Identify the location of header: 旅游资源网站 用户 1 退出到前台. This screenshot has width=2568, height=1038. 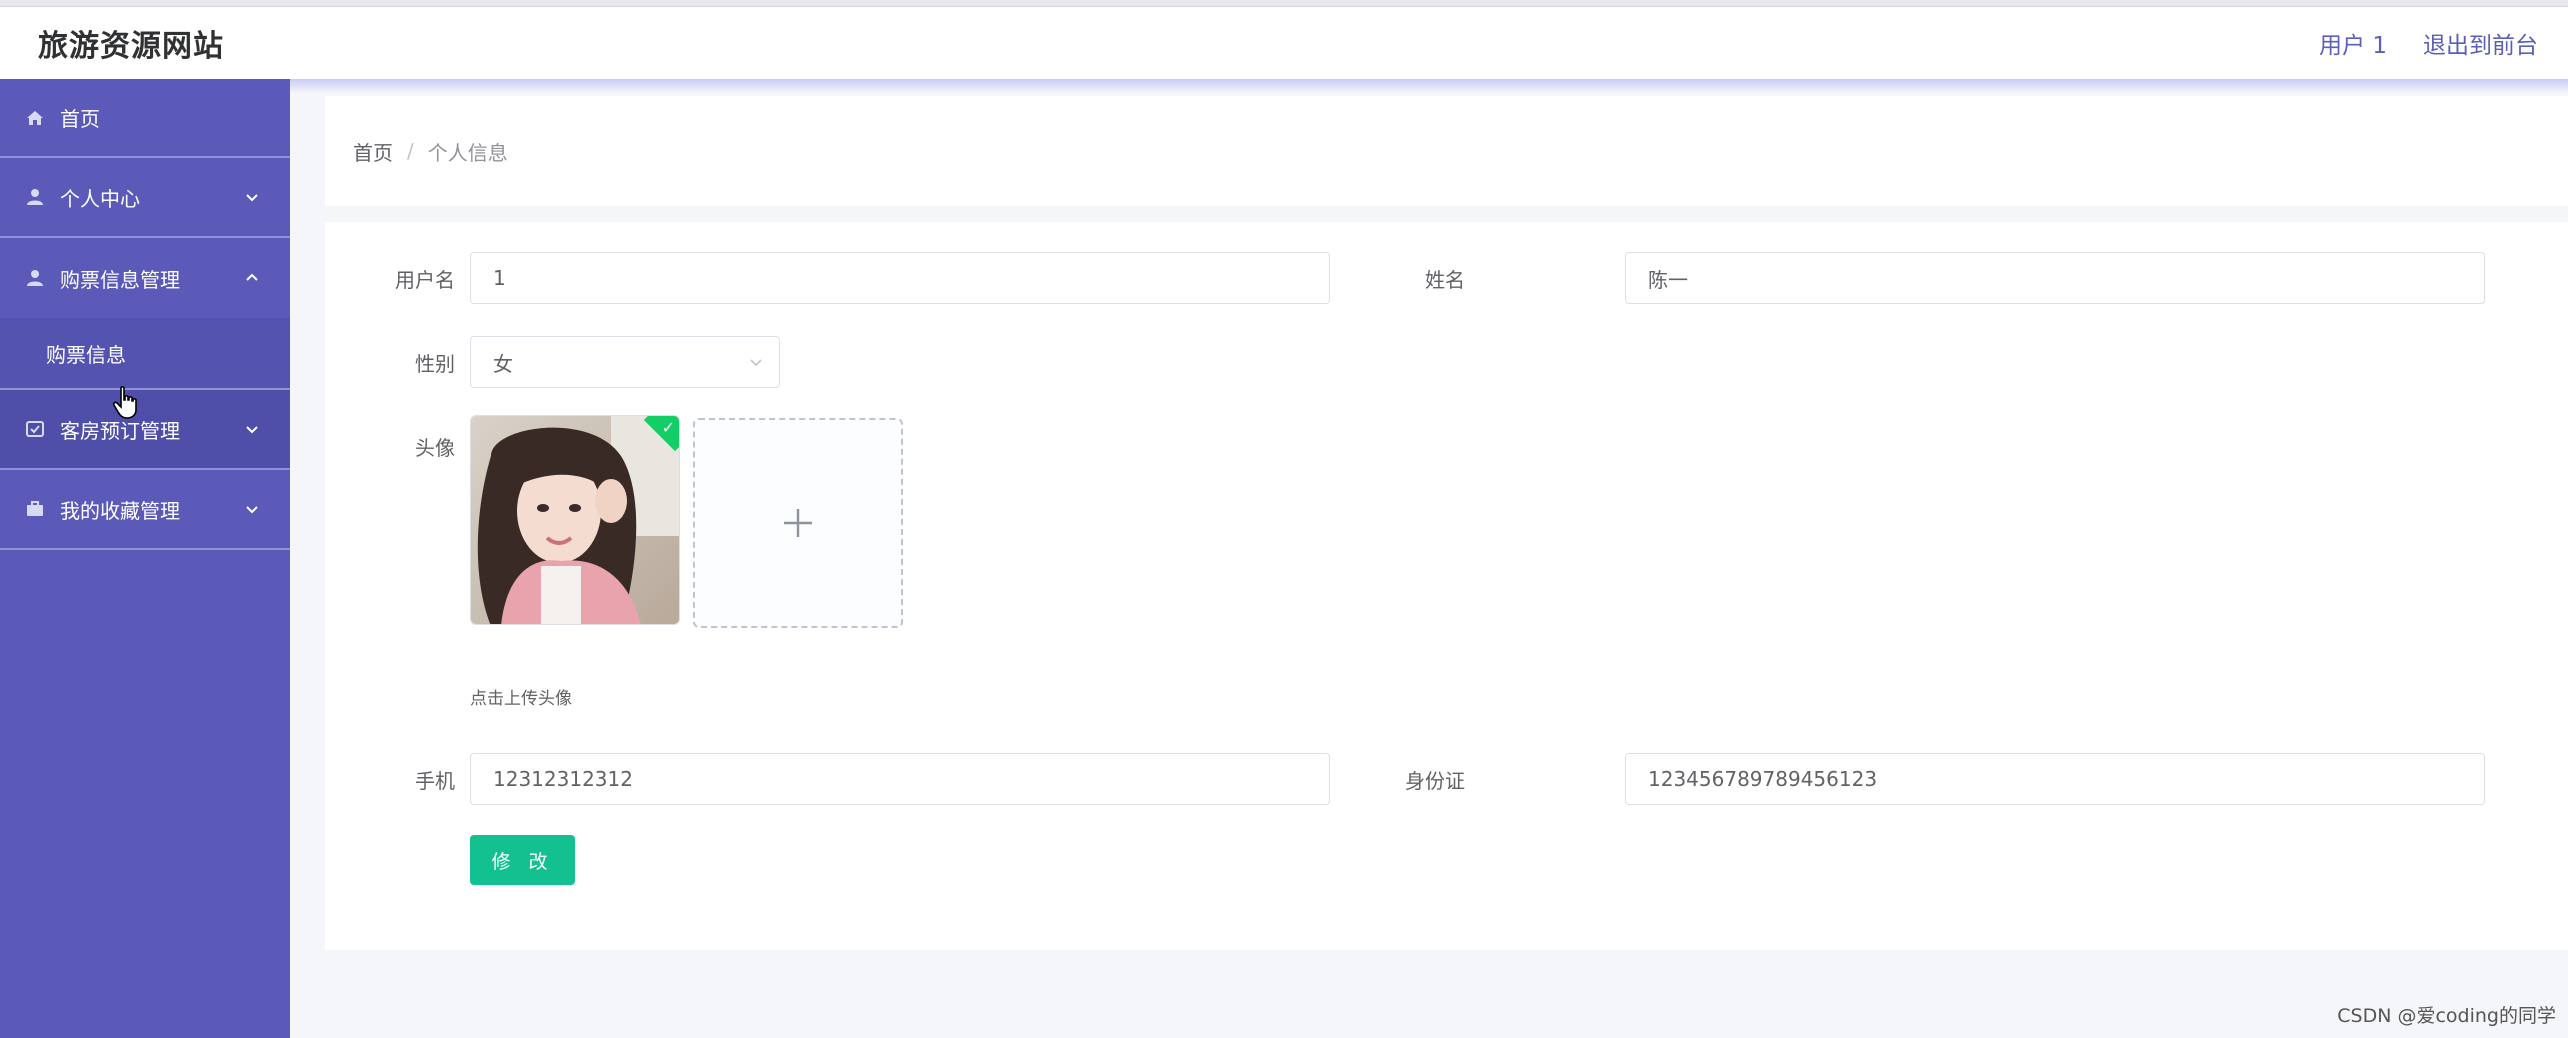
(1284, 43).